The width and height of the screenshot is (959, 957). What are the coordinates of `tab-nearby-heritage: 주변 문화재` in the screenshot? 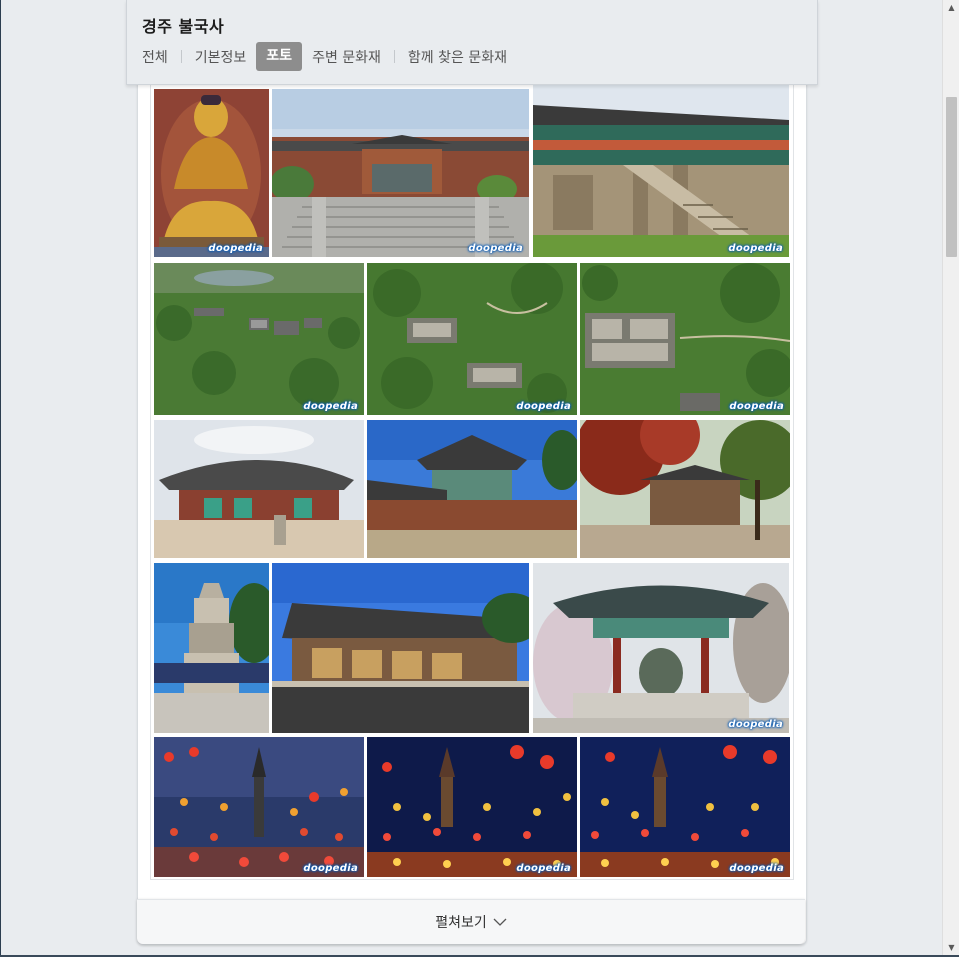 It's located at (346, 57).